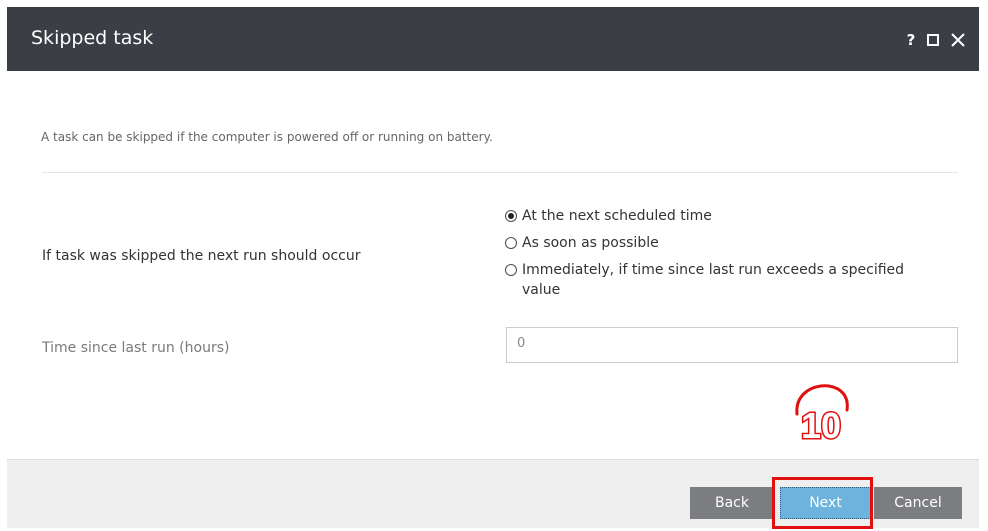 This screenshot has width=988, height=531. I want to click on step-number-annotation: 10, so click(821, 414).